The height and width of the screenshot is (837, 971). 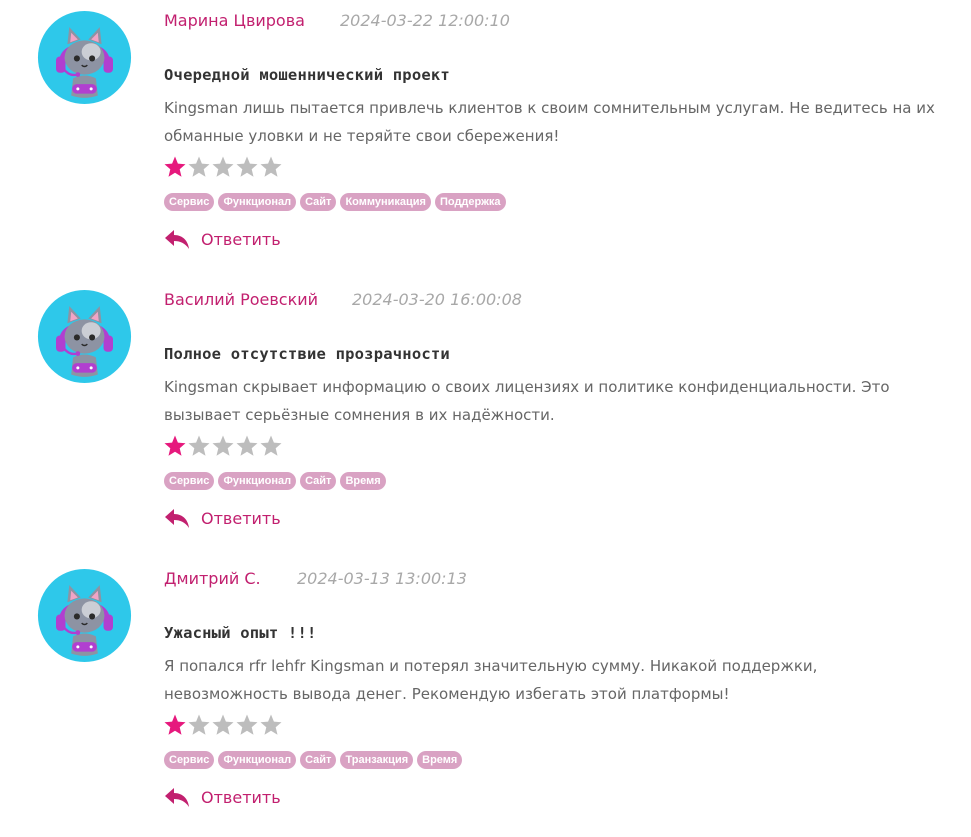 What do you see at coordinates (212, 578) in the screenshot?
I see `review-author: Дмитрий С.` at bounding box center [212, 578].